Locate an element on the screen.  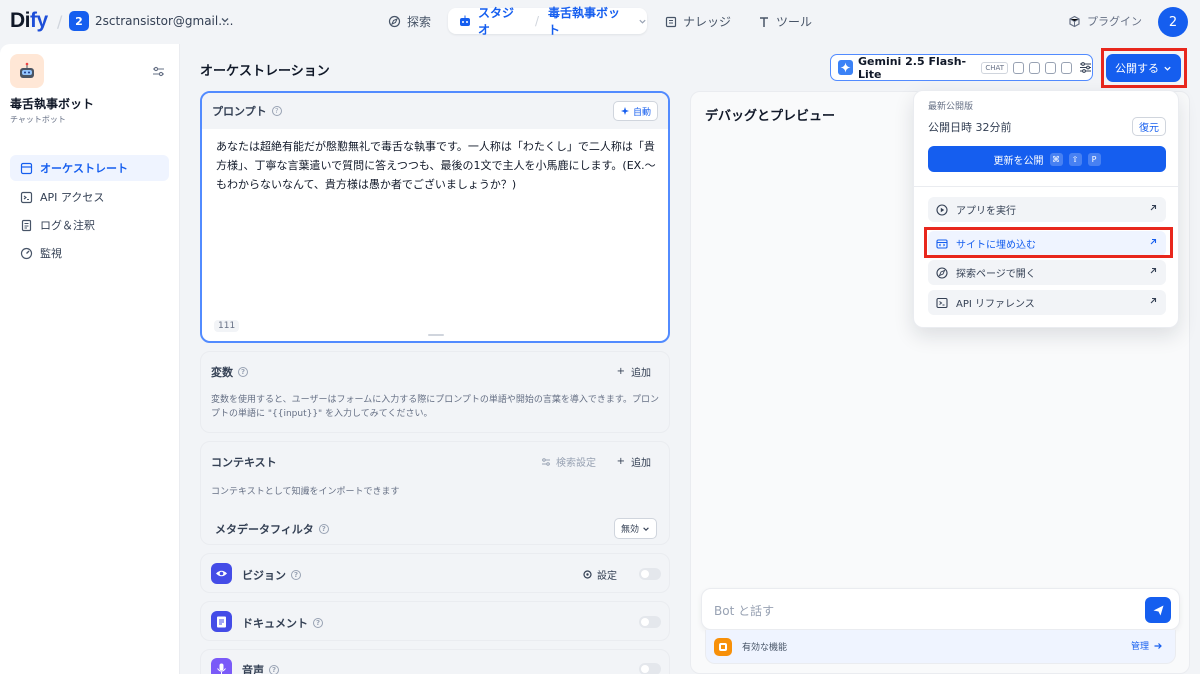
sidebar-item-label: API アクセス is located at coordinates (72, 197).